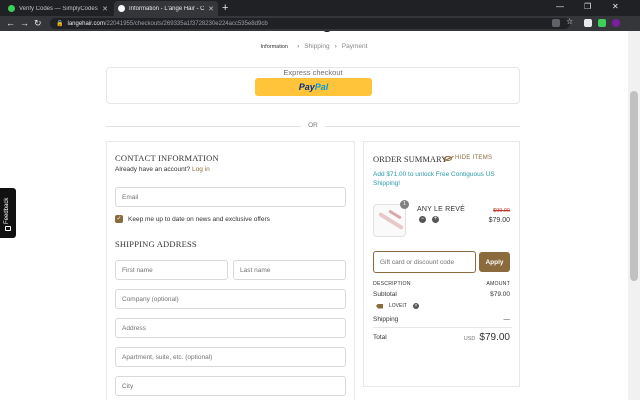 This screenshot has height=400, width=640. What do you see at coordinates (230, 357) in the screenshot?
I see `apartment-field: Apartment, suite, etc. (optional)` at bounding box center [230, 357].